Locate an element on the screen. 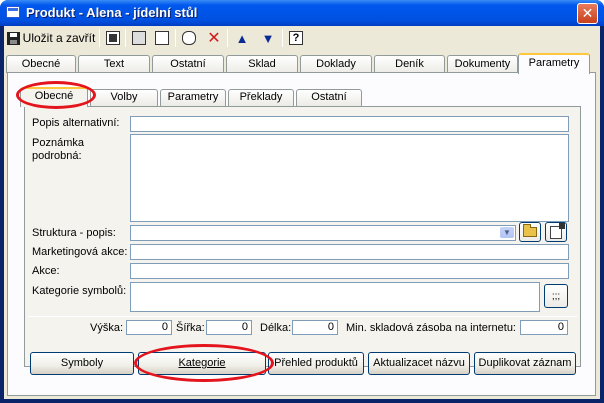 This screenshot has width=604, height=403. open-folder-button is located at coordinates (530, 232).